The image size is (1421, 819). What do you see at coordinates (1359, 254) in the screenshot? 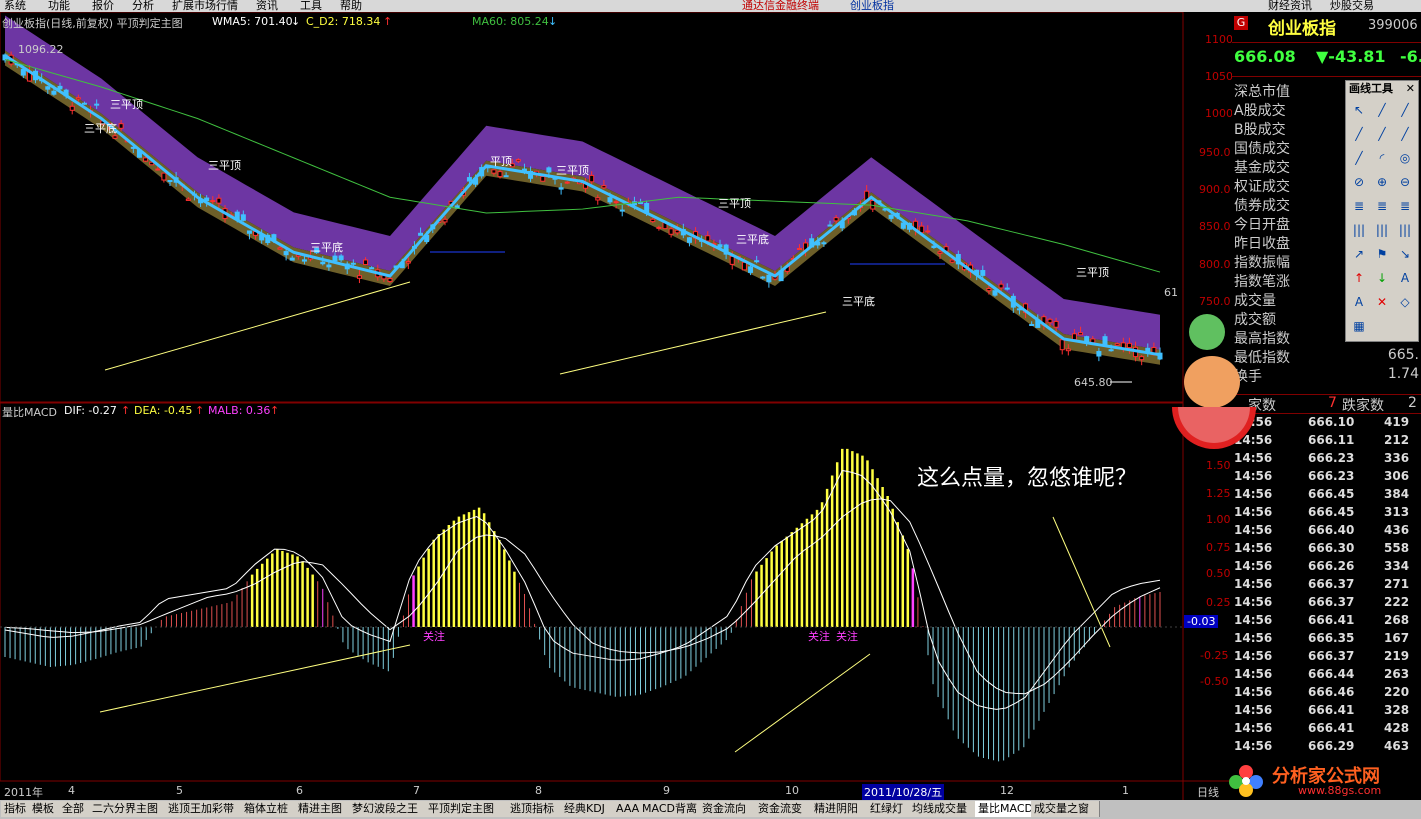
I see `drawing-tool-icon: ↗` at bounding box center [1359, 254].